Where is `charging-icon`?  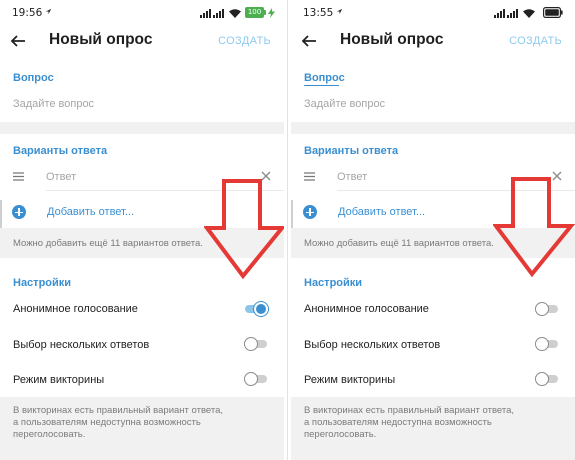
charging-icon is located at coordinates (271, 13).